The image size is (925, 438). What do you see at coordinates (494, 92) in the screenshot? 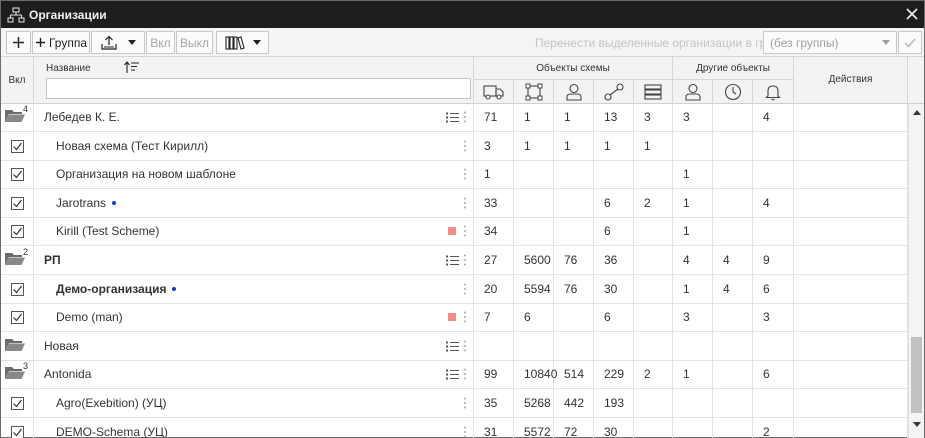
I see `vehicles-column-header` at bounding box center [494, 92].